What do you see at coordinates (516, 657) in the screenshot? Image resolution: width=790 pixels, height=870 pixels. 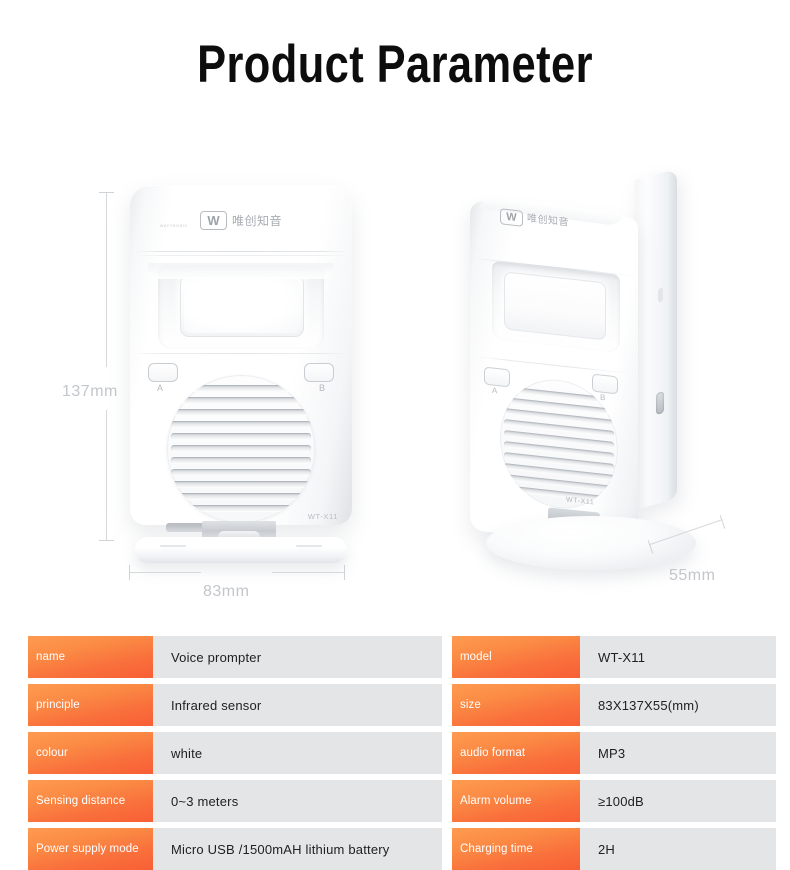 I see `spec-key: model` at bounding box center [516, 657].